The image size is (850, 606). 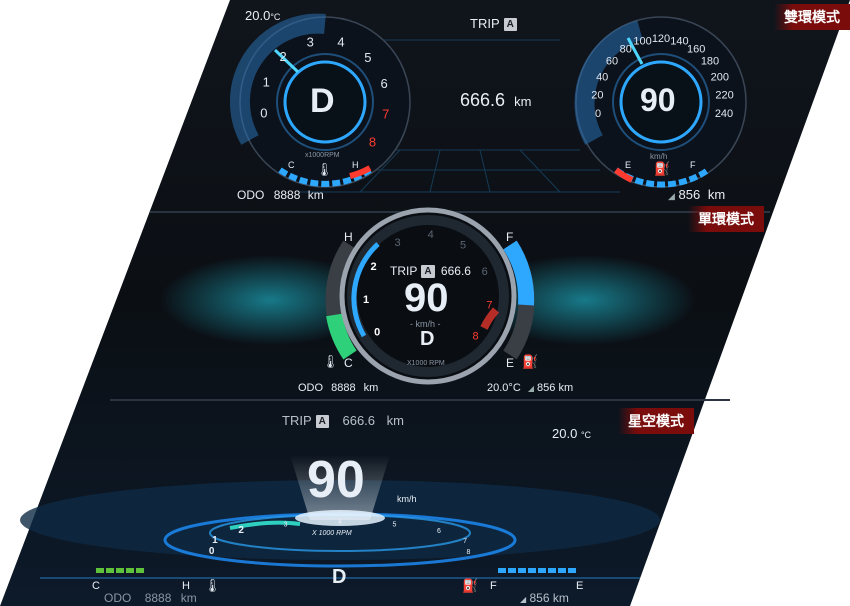 What do you see at coordinates (571, 433) in the screenshot?
I see `outside-temperature: 20.0 °C` at bounding box center [571, 433].